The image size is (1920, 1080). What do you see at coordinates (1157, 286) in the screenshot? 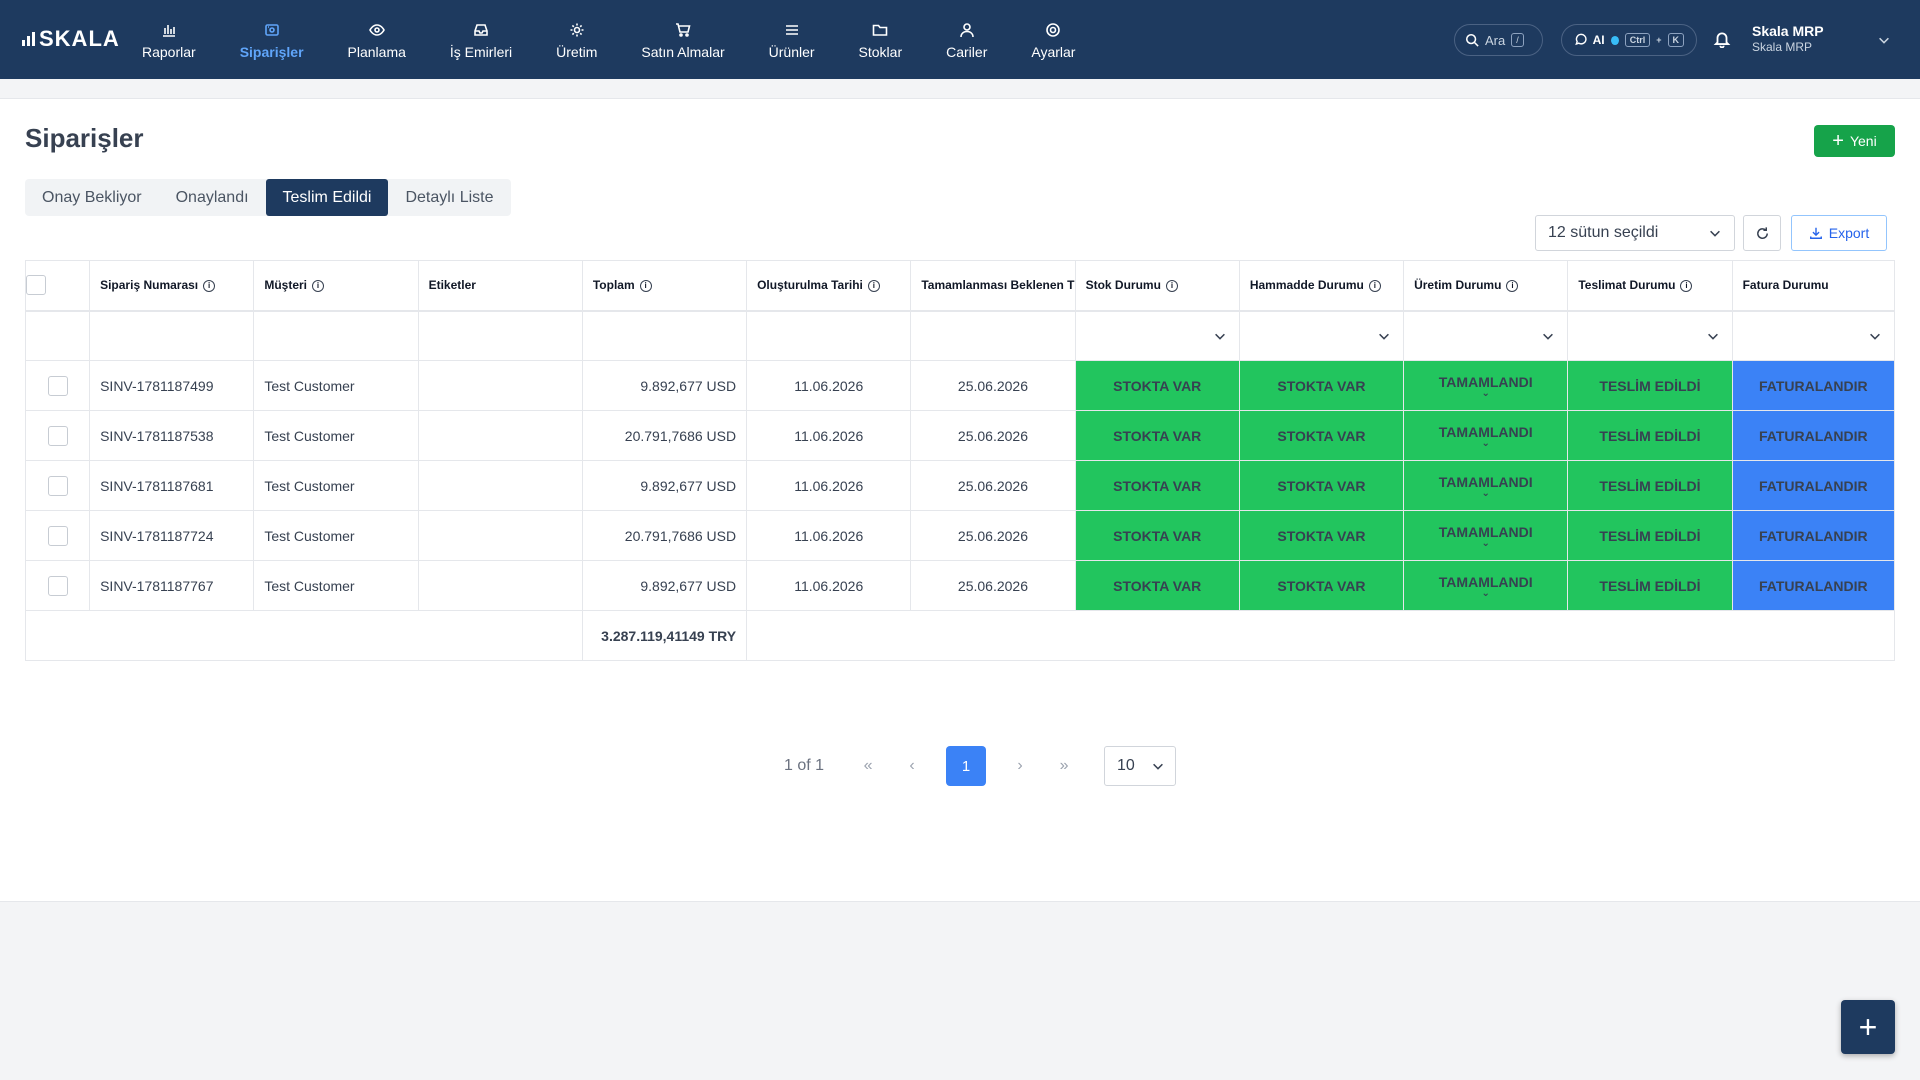
I see `col-stock-status: Stok Durumu i` at bounding box center [1157, 286].